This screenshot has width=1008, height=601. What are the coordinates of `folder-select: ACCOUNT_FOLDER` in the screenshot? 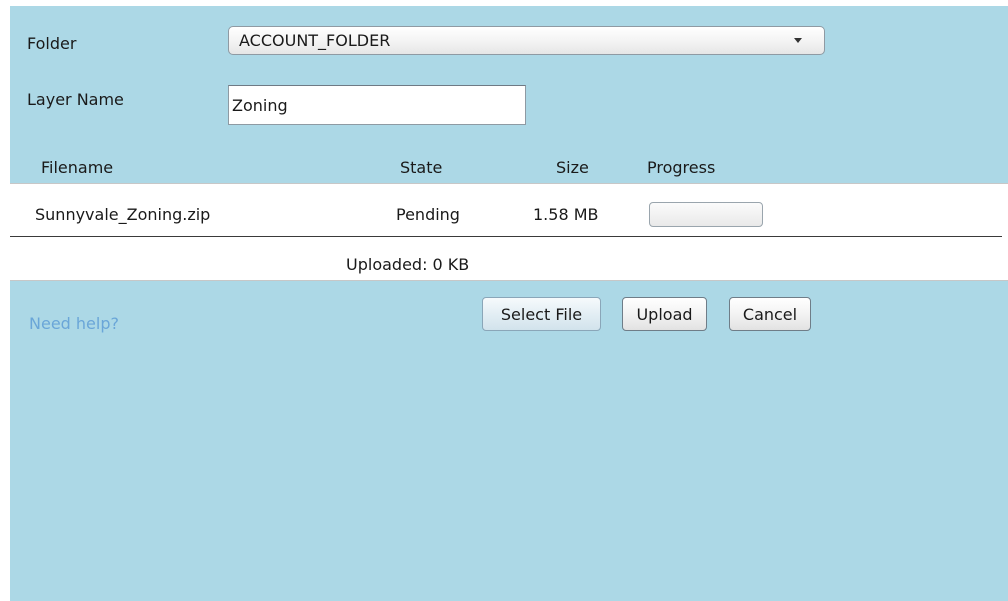 It's located at (526, 40).